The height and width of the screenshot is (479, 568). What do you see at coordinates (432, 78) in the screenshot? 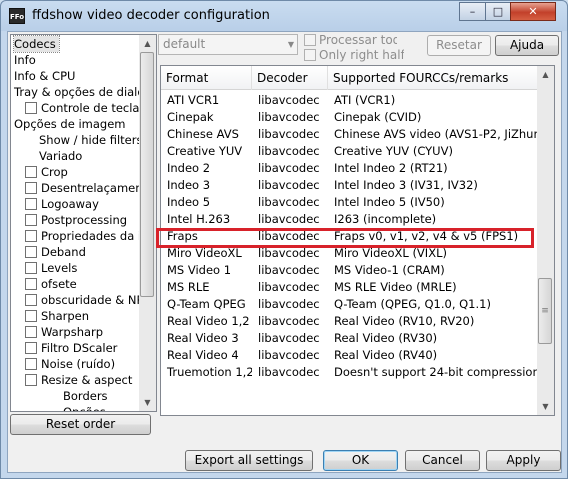
I see `column-header-remarks: Supported FOURCCs/remarks` at bounding box center [432, 78].